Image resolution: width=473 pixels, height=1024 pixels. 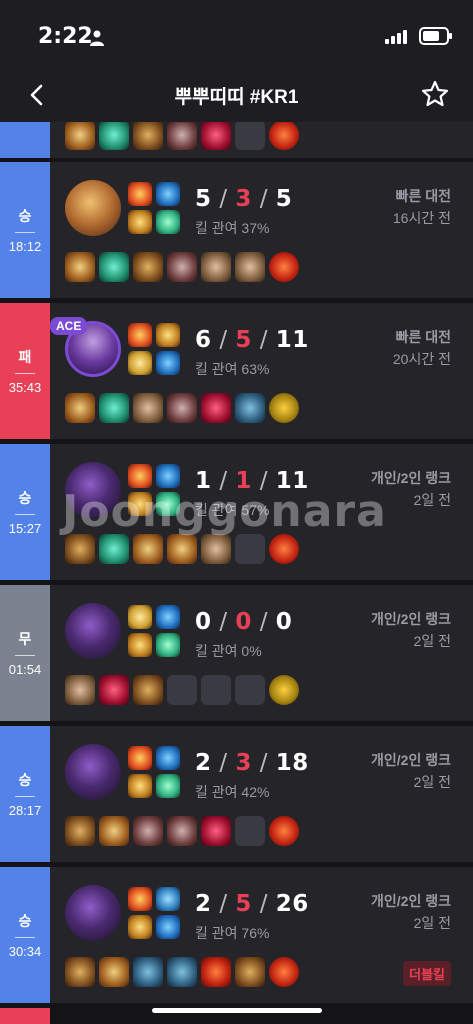 What do you see at coordinates (203, 622) in the screenshot?
I see `kills: 0` at bounding box center [203, 622].